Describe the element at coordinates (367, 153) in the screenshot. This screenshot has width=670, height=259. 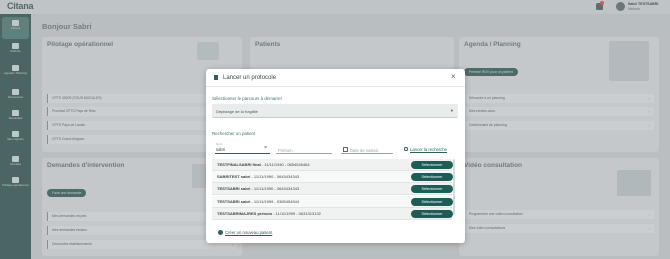
I see `date-underline` at that location.